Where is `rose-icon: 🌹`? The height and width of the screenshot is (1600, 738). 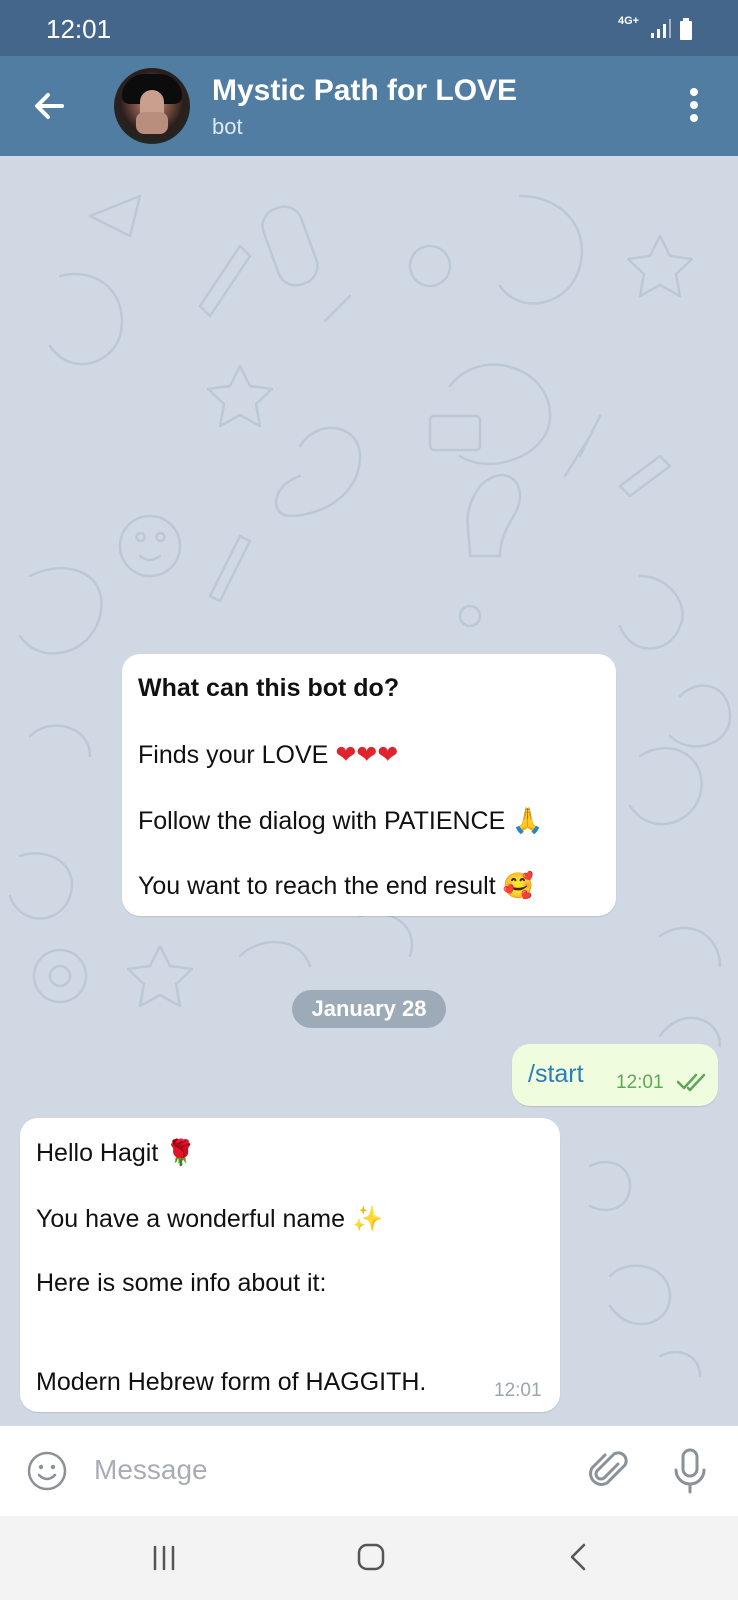 rose-icon: 🌹 is located at coordinates (181, 1152).